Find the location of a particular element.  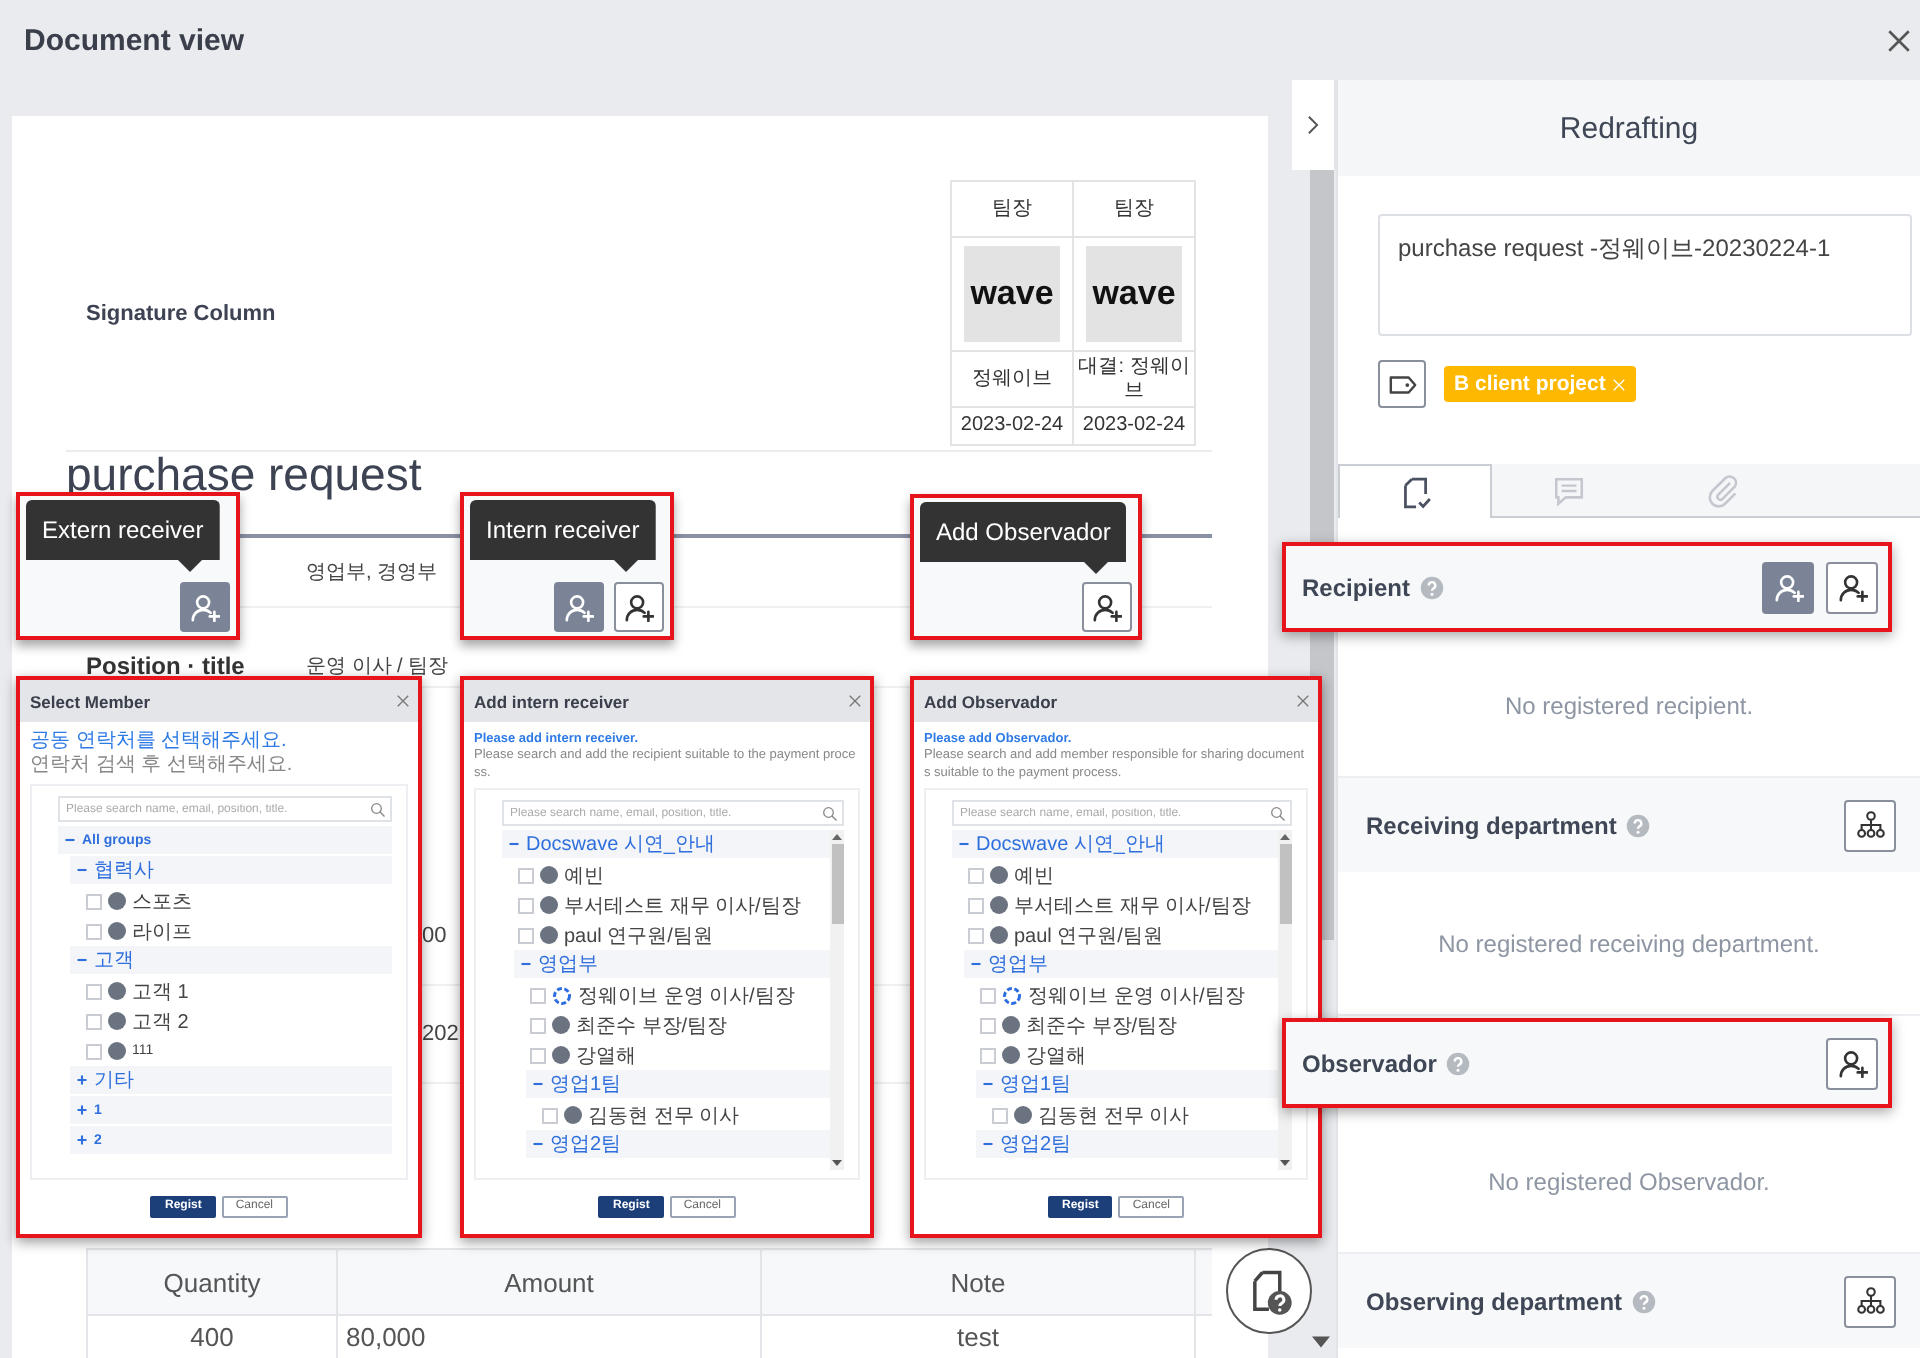

field-value: 운영 이사 / 팀장 is located at coordinates (377, 667).